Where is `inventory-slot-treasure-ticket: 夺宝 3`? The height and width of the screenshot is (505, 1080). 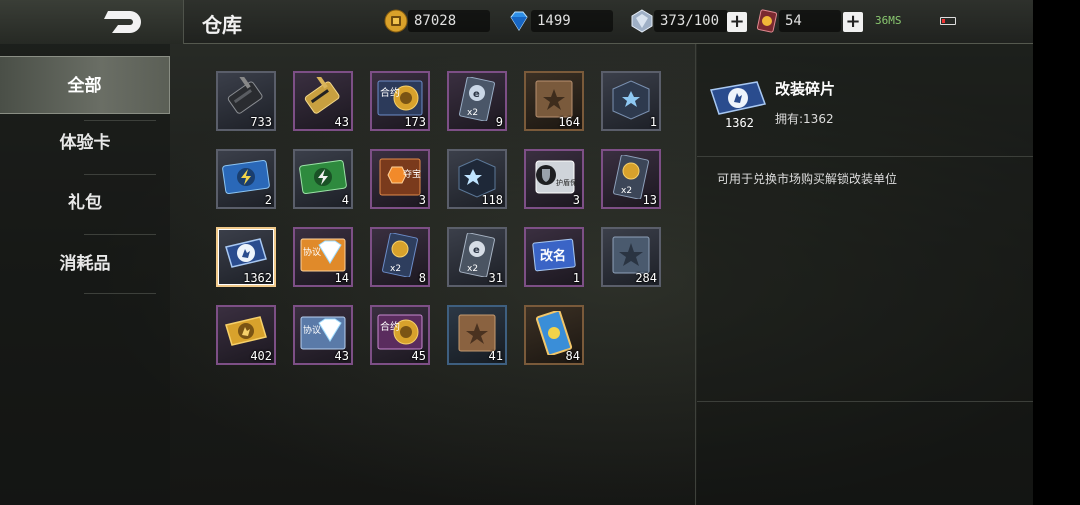
inventory-slot-treasure-ticket: 夺宝 3 is located at coordinates (400, 179).